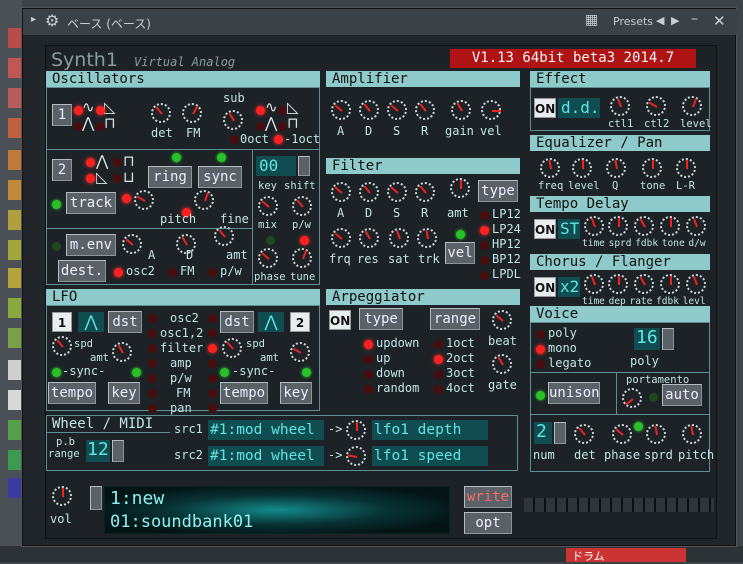  What do you see at coordinates (276, 166) in the screenshot?
I see `key-shift-display: 00` at bounding box center [276, 166].